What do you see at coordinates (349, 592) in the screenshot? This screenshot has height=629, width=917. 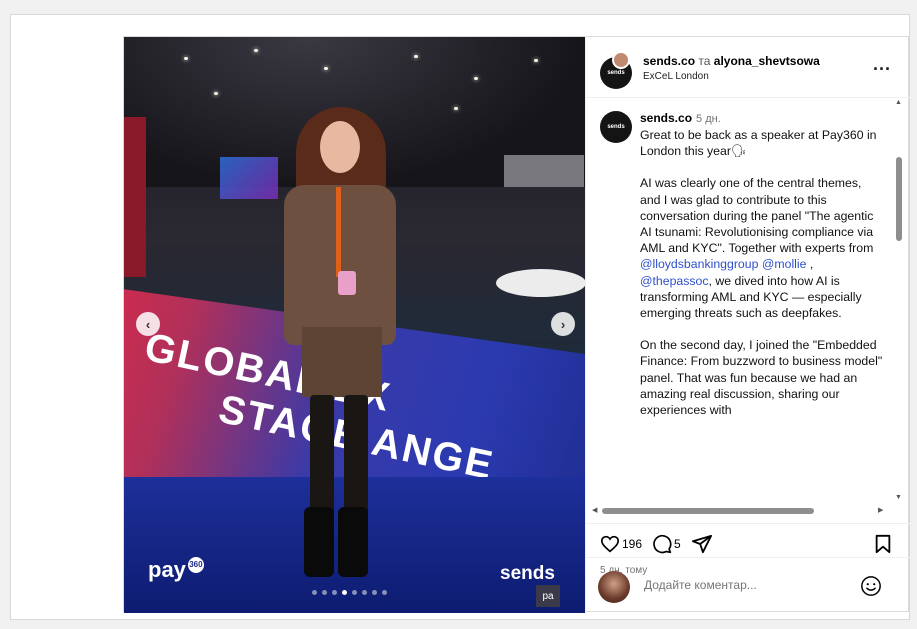 I see `slide-indicator` at bounding box center [349, 592].